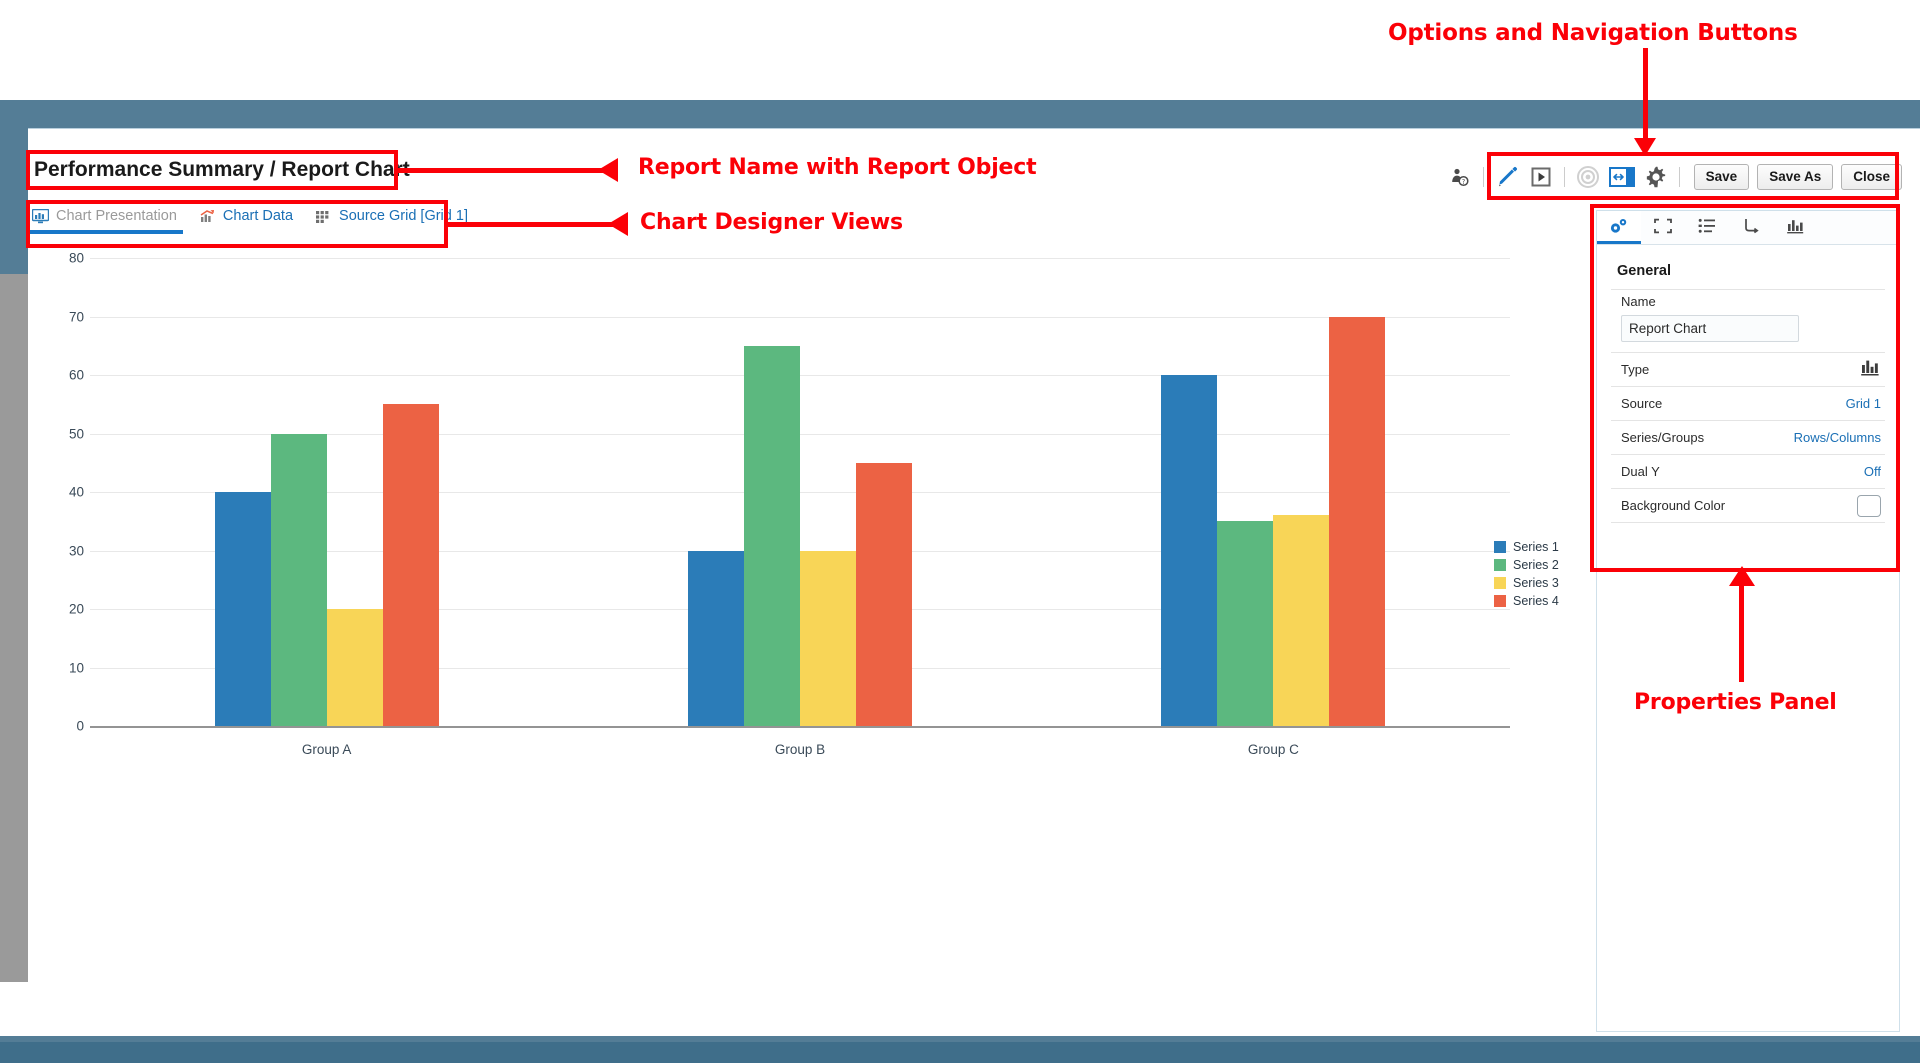  Describe the element at coordinates (1869, 505) in the screenshot. I see `background-color-swatch` at that location.